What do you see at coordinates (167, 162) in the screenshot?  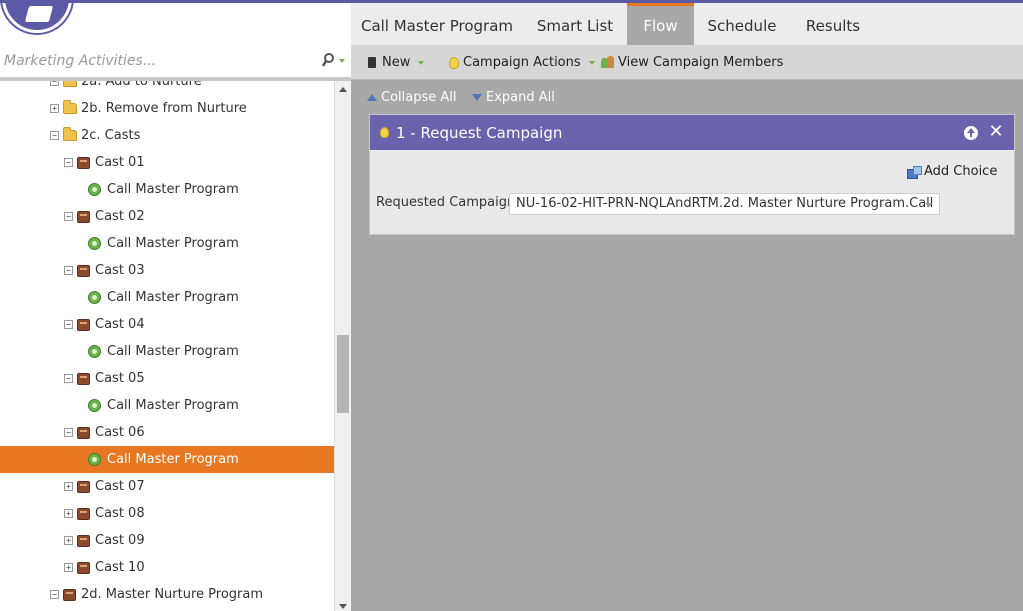 I see `tree-item-program: − Cast 01` at bounding box center [167, 162].